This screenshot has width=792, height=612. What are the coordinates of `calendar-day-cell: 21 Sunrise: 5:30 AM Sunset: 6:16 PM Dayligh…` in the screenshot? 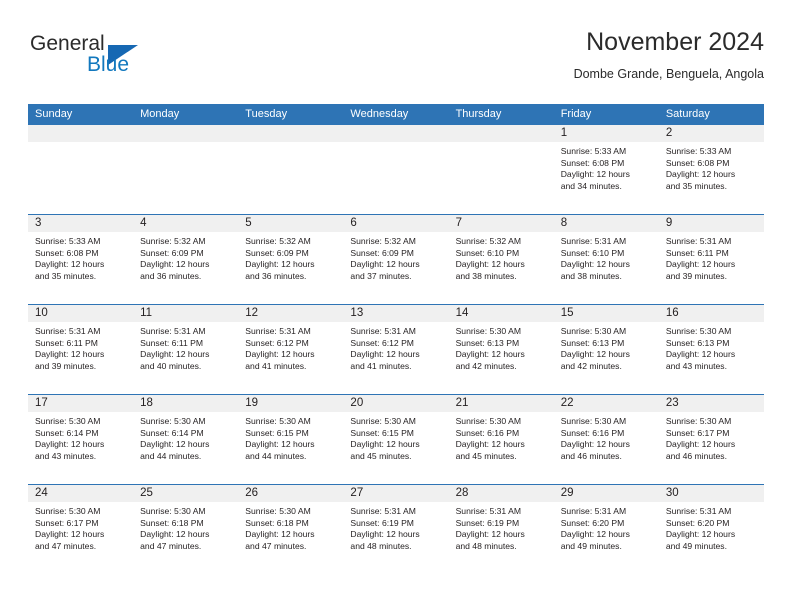 It's located at (501, 439).